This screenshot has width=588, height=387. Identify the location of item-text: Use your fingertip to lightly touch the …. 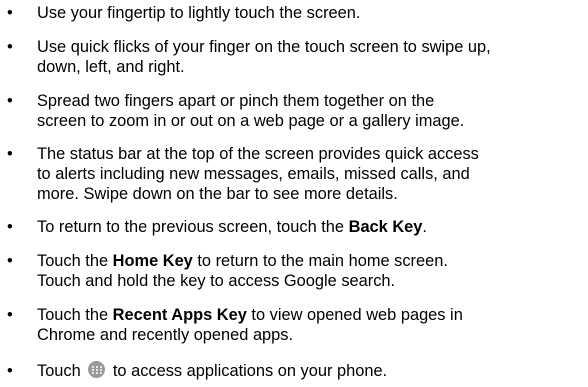
(199, 13).